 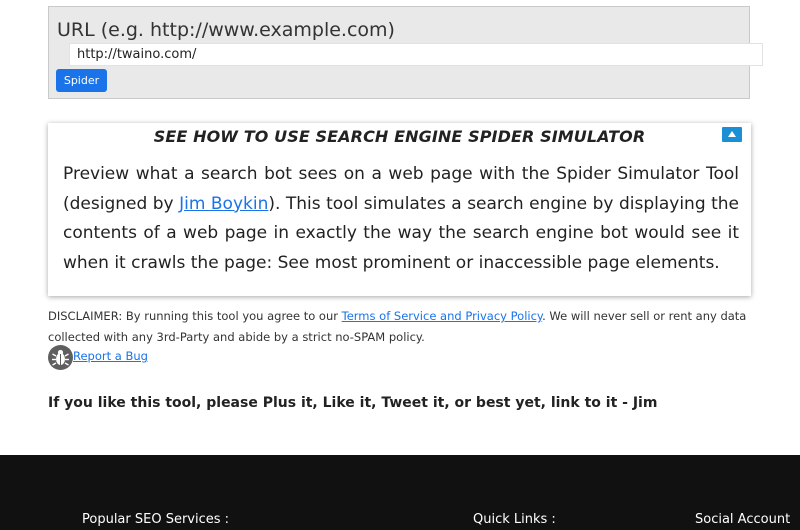 What do you see at coordinates (110, 356) in the screenshot?
I see `report-bug-link: Report a Bug` at bounding box center [110, 356].